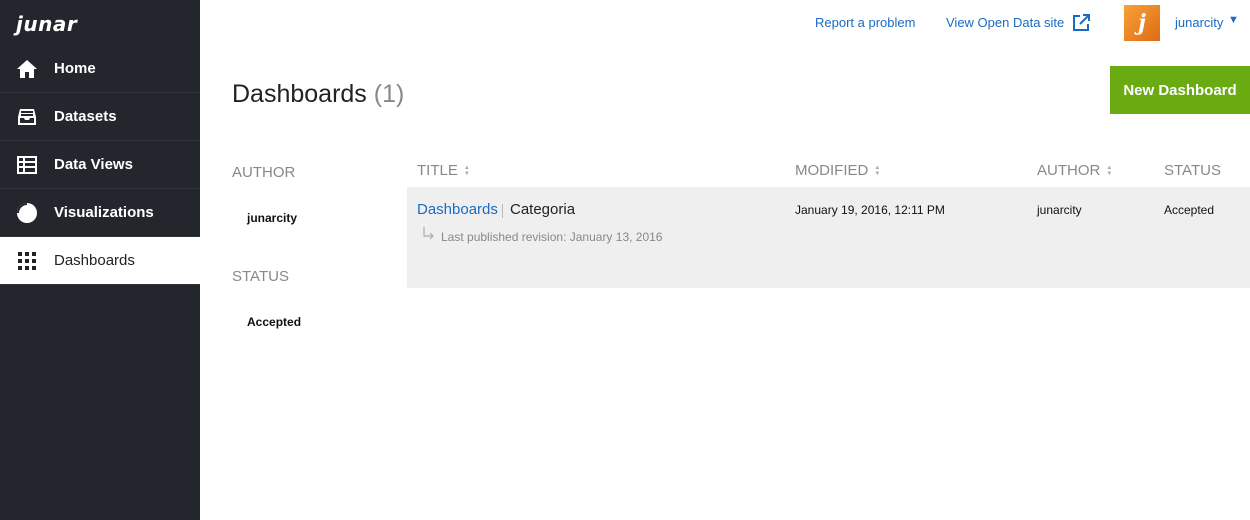 This screenshot has height=520, width=1250. Describe the element at coordinates (100, 69) in the screenshot. I see `sidebar-item-home: Home` at that location.